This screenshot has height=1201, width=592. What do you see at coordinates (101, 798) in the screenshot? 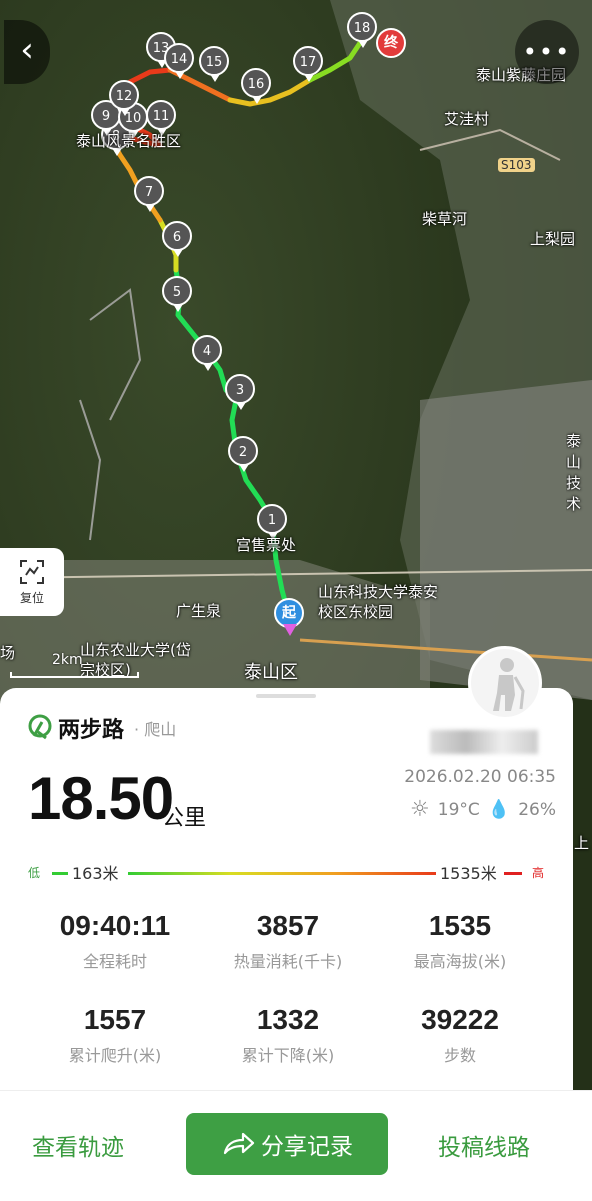
I see `distance-value: 18.50` at bounding box center [101, 798].